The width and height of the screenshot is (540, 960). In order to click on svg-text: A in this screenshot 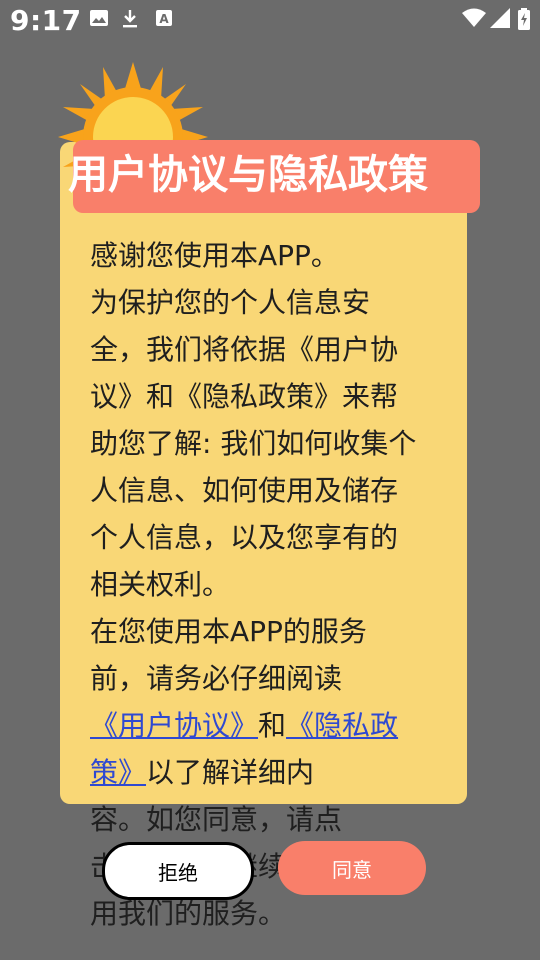, I will do `click(164, 19)`.